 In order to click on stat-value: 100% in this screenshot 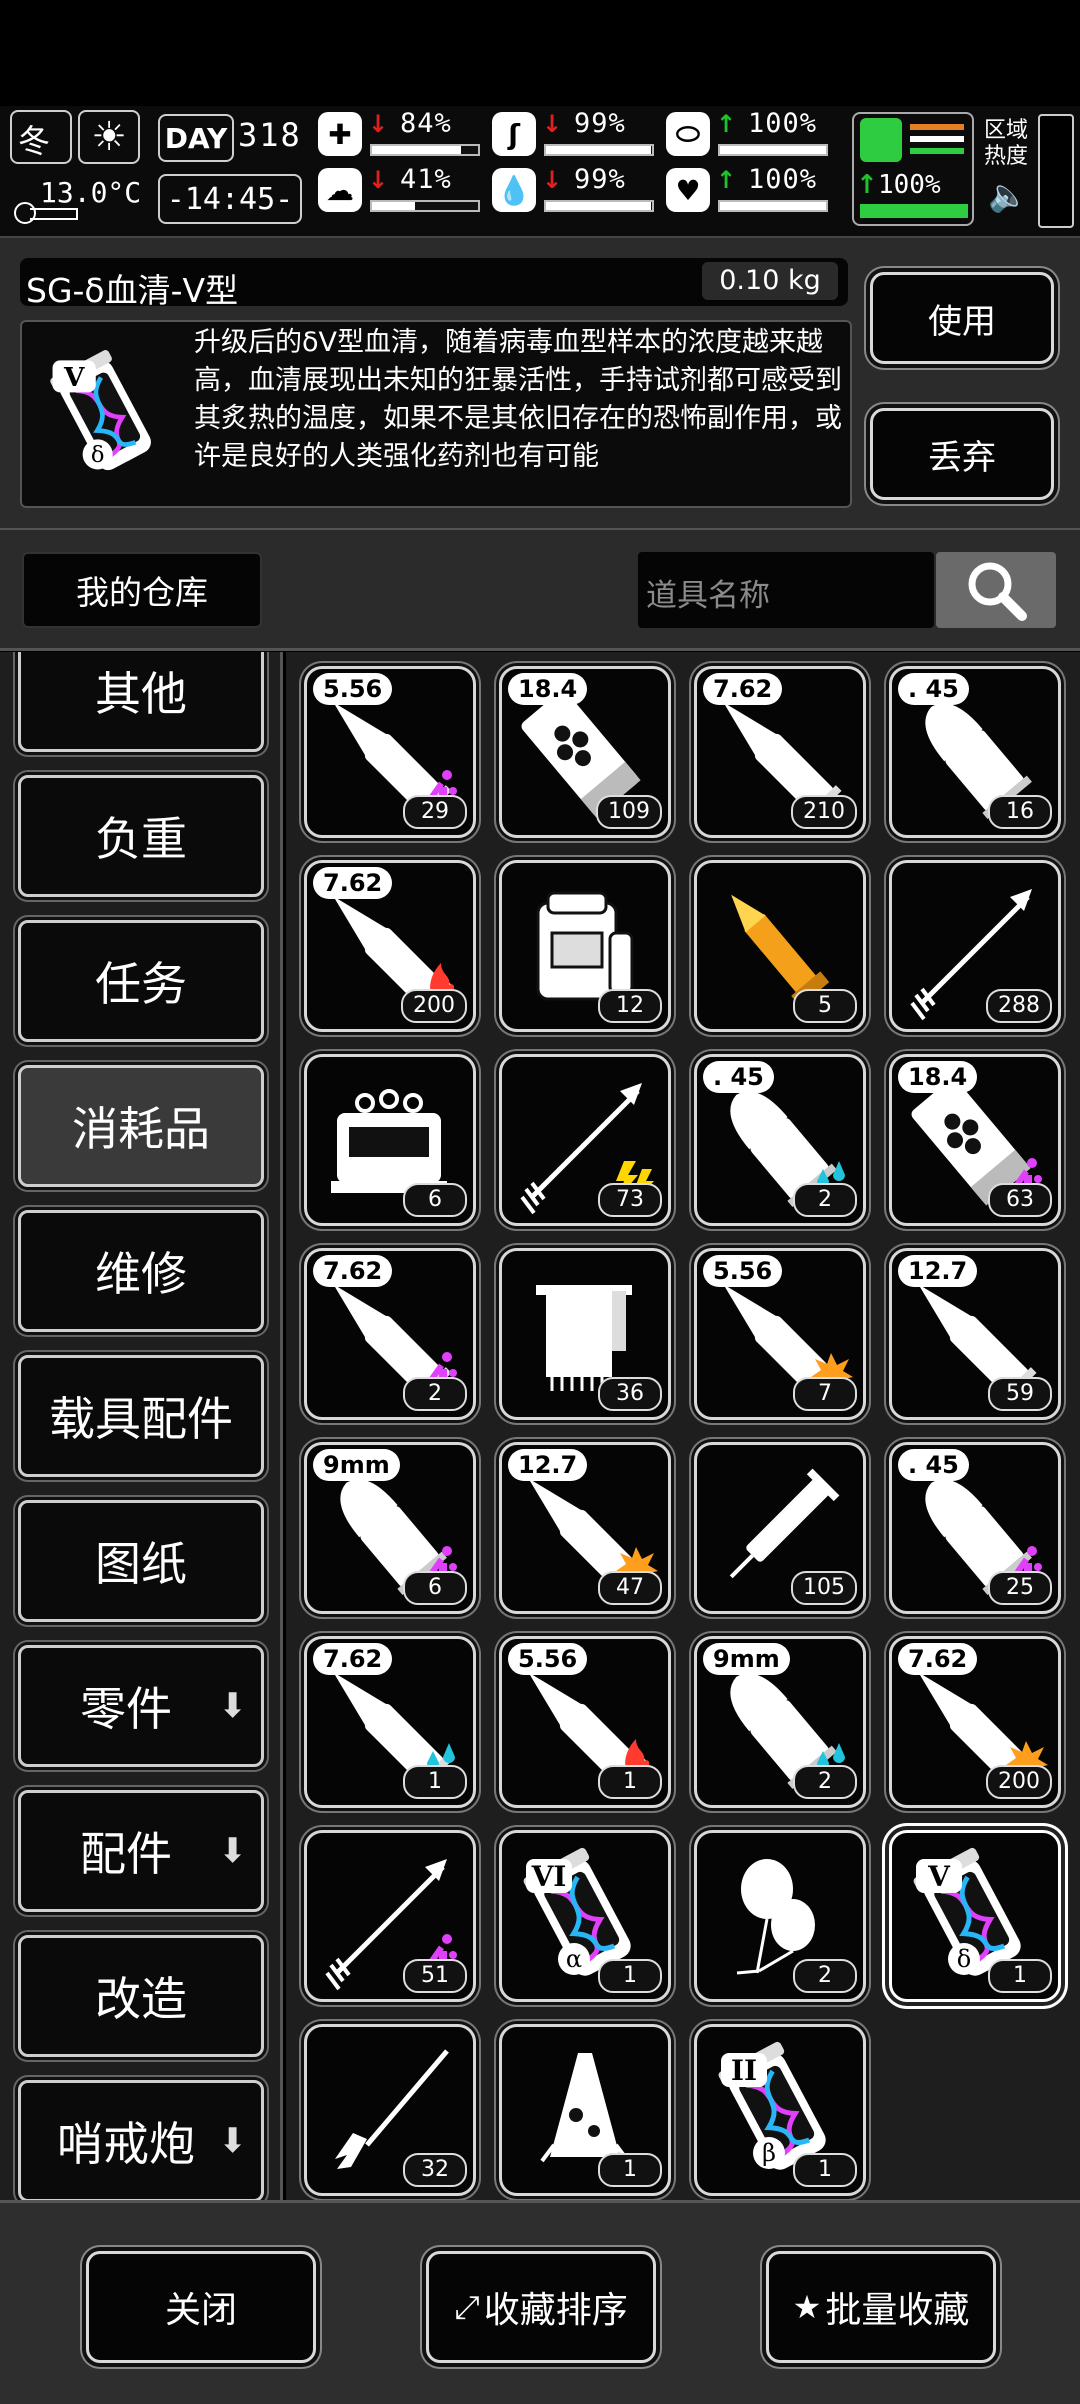, I will do `click(783, 123)`.